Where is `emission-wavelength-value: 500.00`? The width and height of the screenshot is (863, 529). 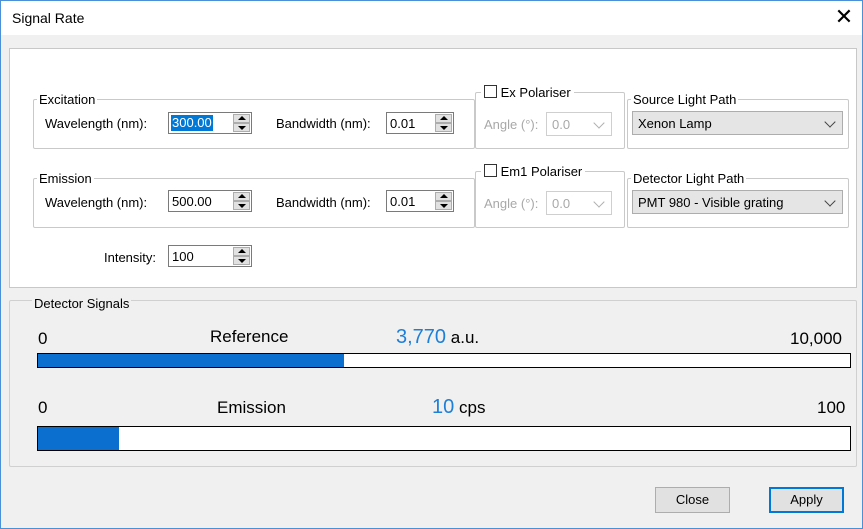 emission-wavelength-value: 500.00 is located at coordinates (192, 201).